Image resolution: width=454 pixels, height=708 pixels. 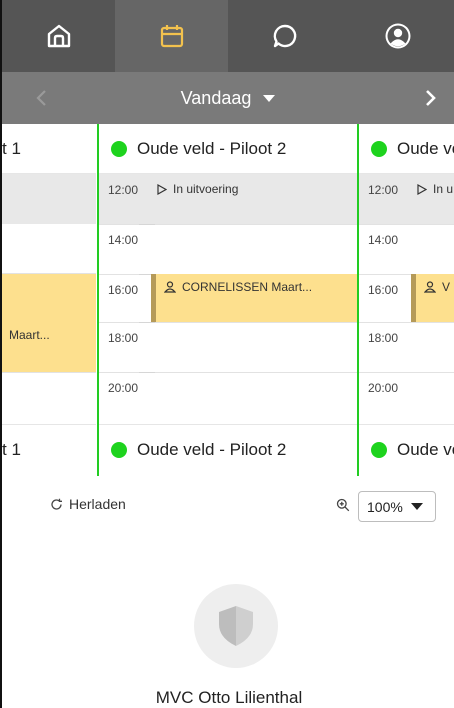 I want to click on previous-day-button, so click(x=41, y=98).